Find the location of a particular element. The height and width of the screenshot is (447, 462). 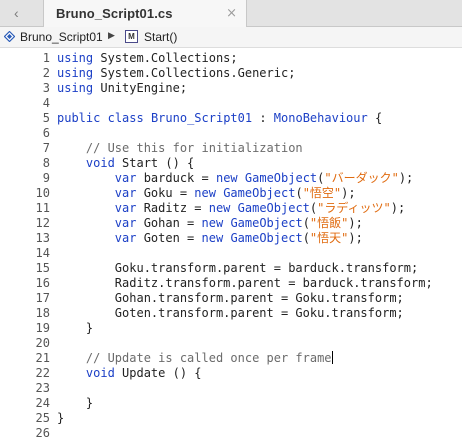

tab-bar: ‹ Bruno_Script01.cs ⨯ is located at coordinates (231, 13).